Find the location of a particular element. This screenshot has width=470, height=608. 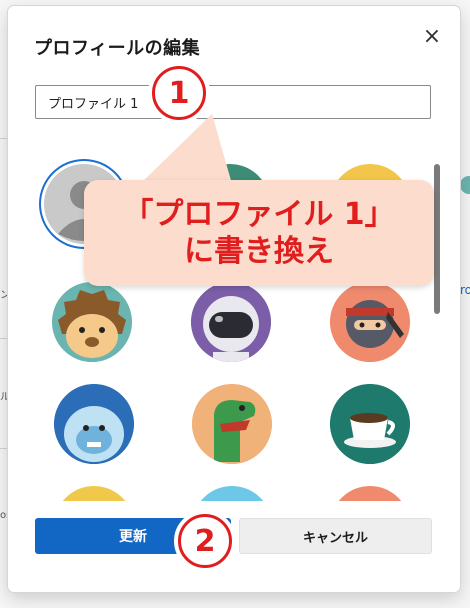

step-1-number: 1 is located at coordinates (179, 93).